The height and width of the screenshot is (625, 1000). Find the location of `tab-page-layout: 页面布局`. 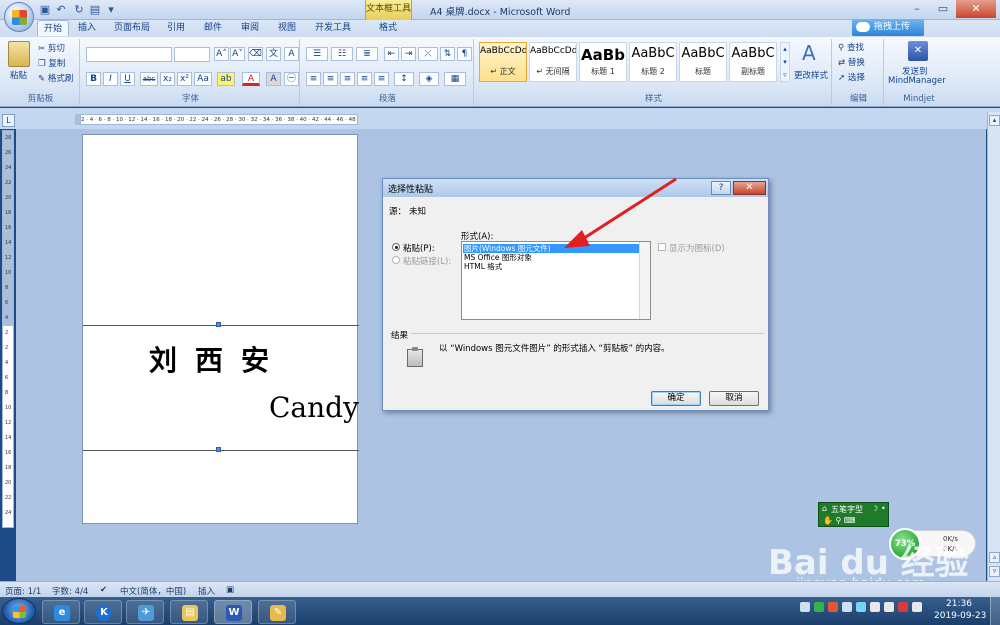

tab-page-layout: 页面布局 is located at coordinates (132, 28).